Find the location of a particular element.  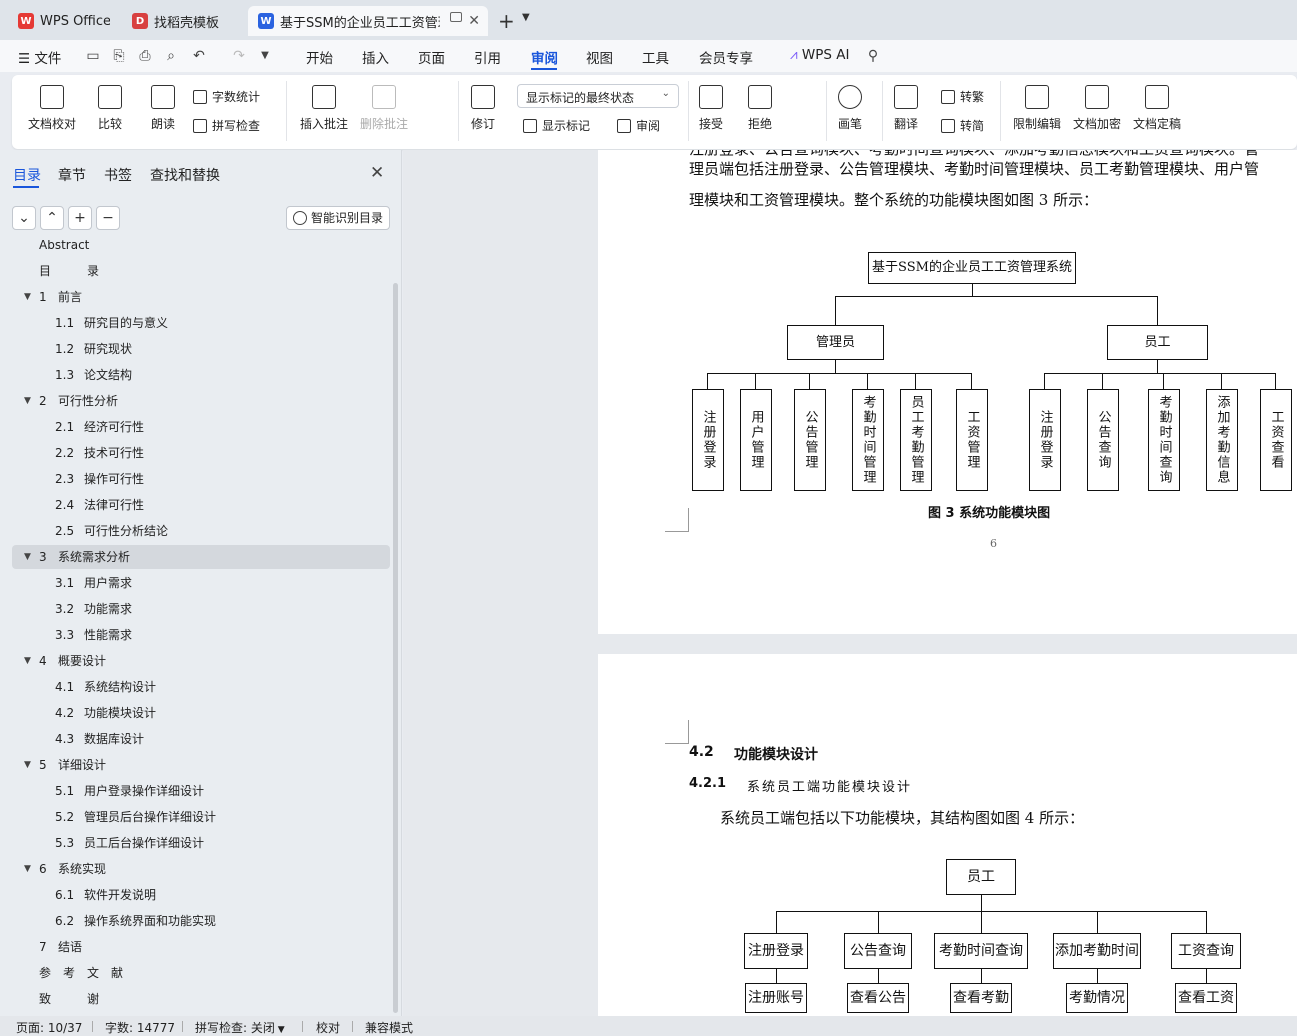

spell-check-indicator: 拼写检查: 关闭 ▼ is located at coordinates (240, 1027).